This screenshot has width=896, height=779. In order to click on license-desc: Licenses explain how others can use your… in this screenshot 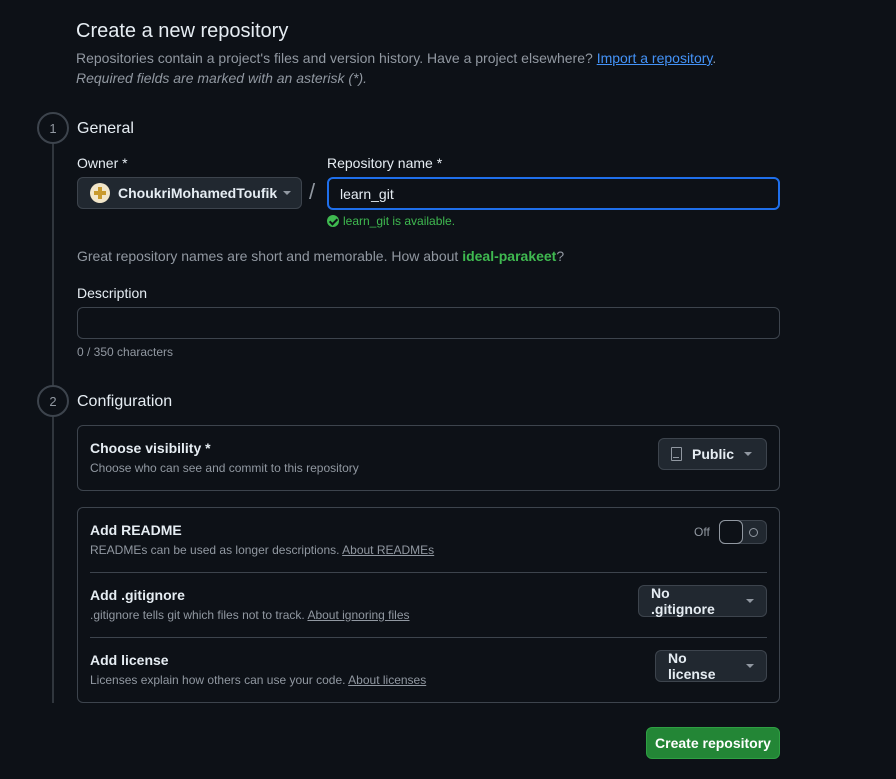, I will do `click(258, 680)`.